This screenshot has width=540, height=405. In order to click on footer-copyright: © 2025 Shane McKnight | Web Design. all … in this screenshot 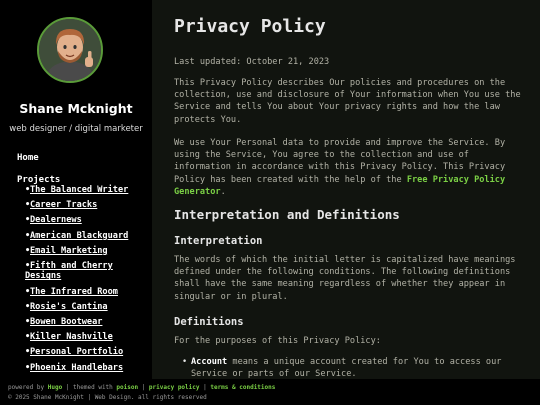, I will do `click(107, 397)`.